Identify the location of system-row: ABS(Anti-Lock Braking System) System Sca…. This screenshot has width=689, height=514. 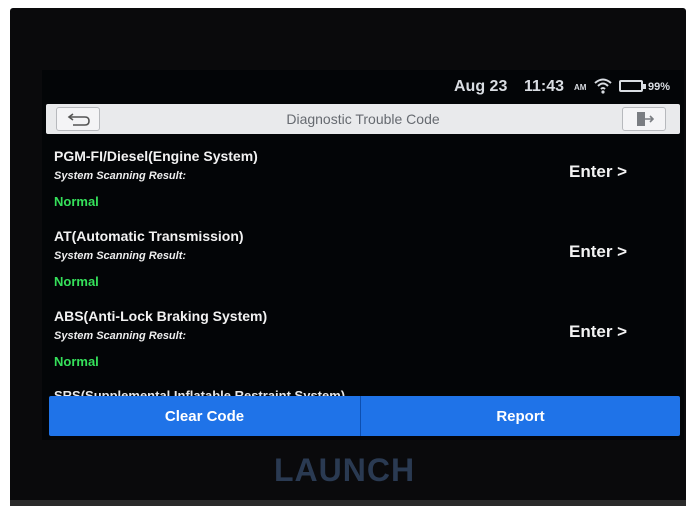
(363, 334).